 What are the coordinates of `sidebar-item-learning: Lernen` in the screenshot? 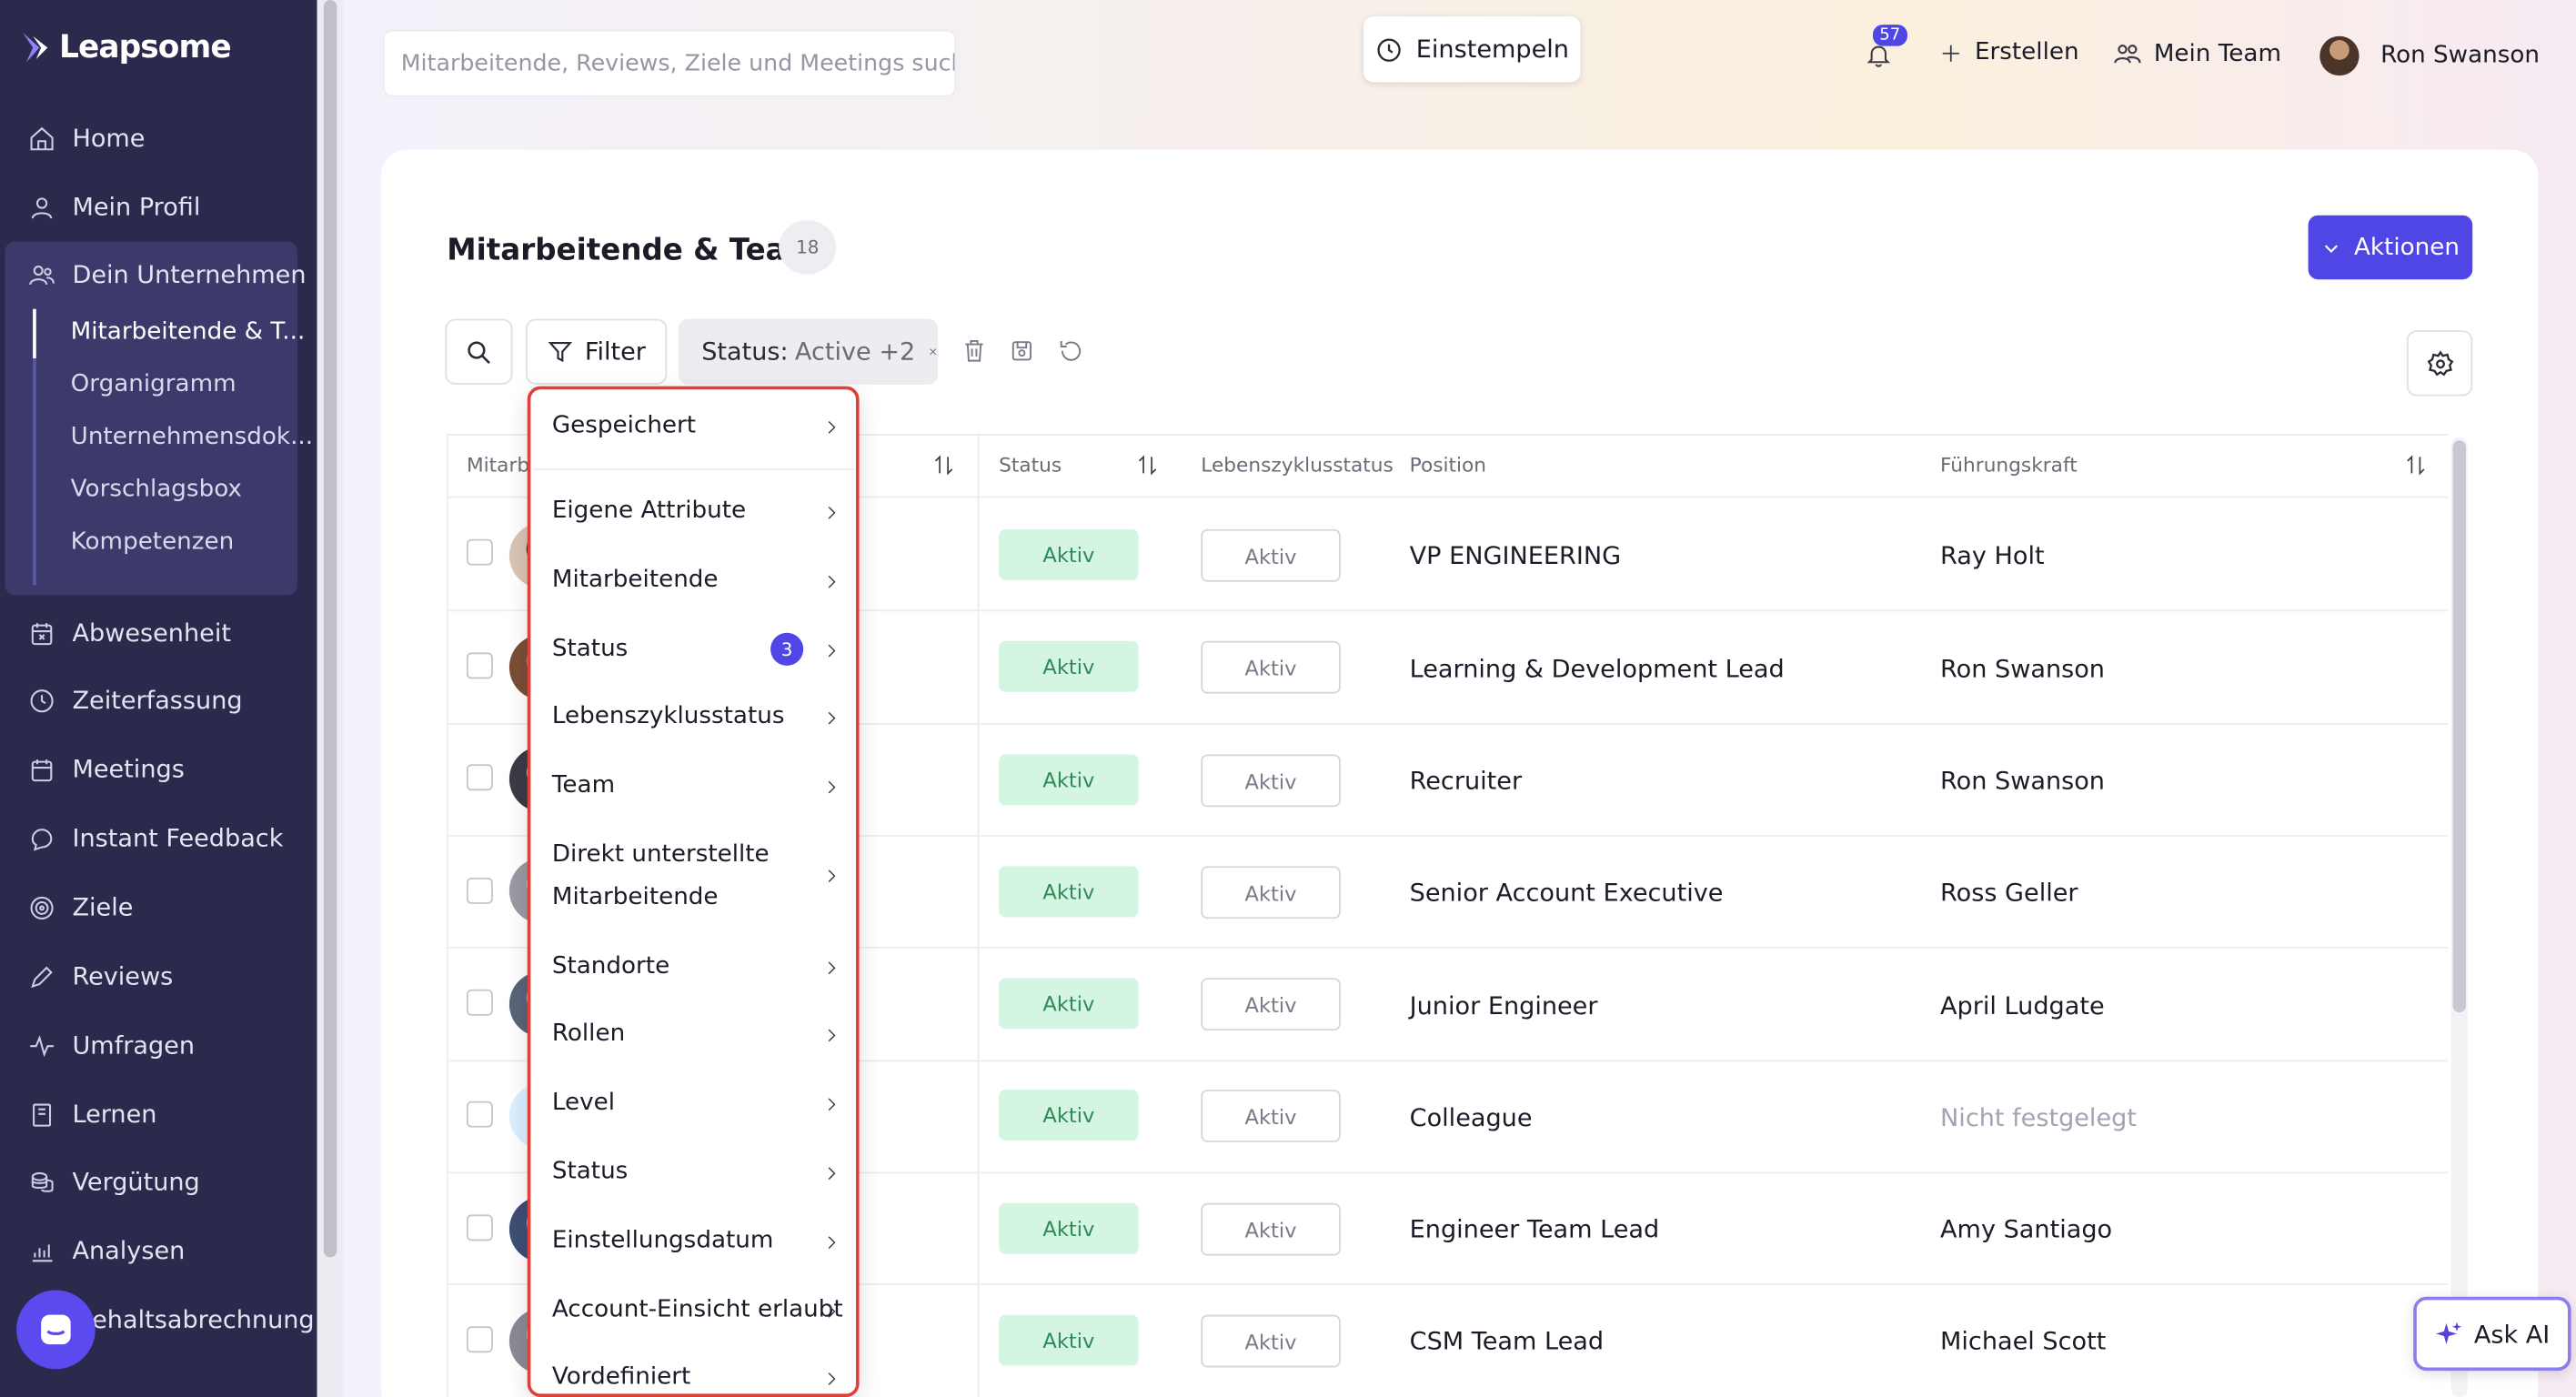 It's located at (91, 1114).